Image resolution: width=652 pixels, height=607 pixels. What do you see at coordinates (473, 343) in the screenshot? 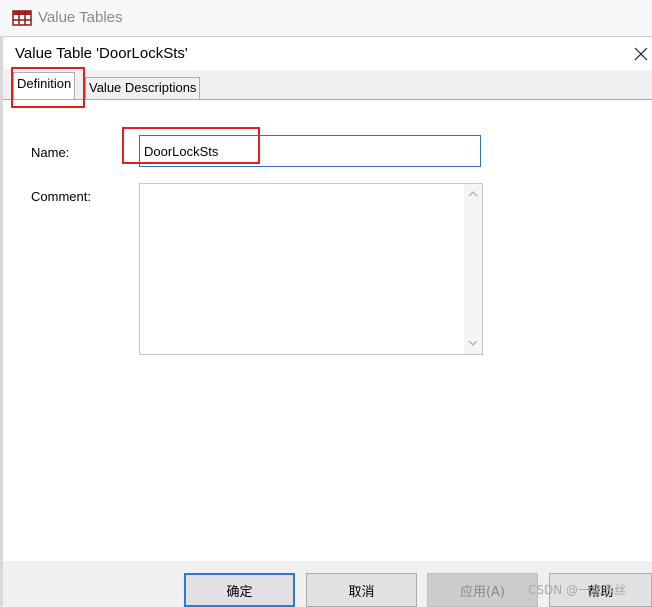
I see `scroll-down-icon` at bounding box center [473, 343].